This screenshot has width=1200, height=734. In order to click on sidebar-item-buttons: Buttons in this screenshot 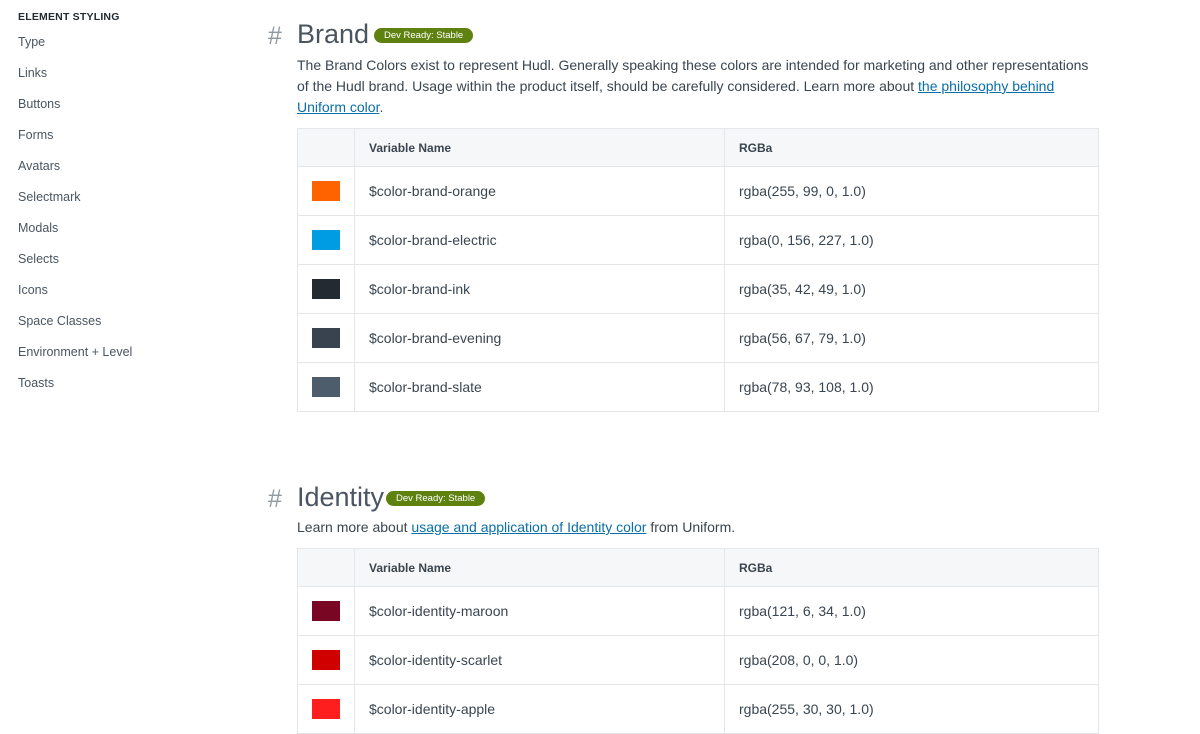, I will do `click(39, 104)`.